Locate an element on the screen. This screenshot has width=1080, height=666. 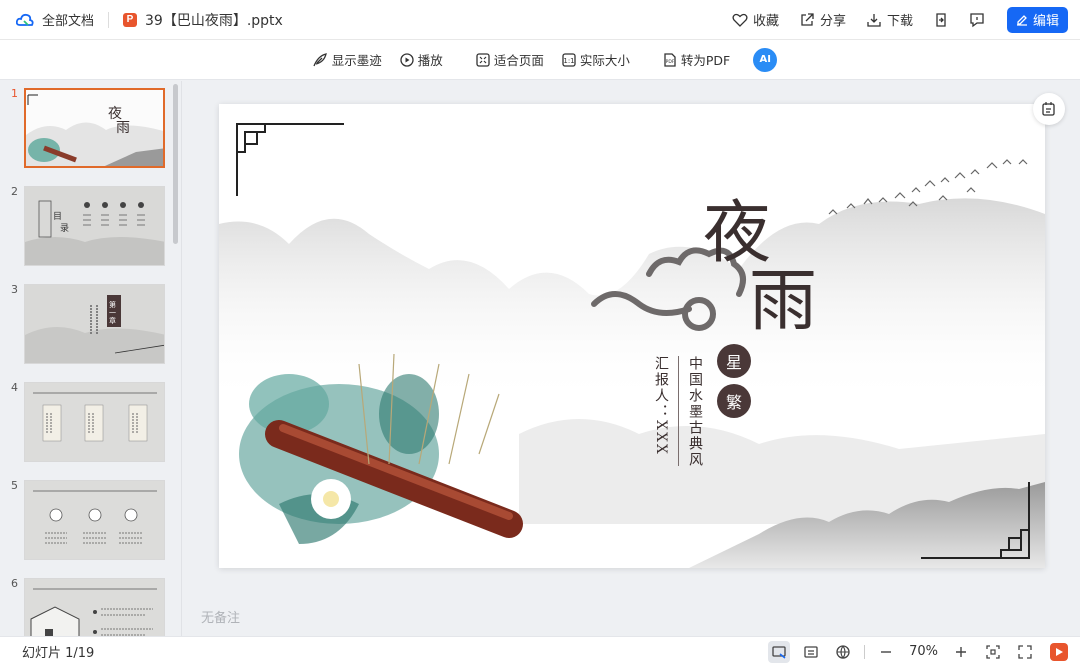
actual-size-button: 1:1 实际大小 is located at coordinates (596, 59).